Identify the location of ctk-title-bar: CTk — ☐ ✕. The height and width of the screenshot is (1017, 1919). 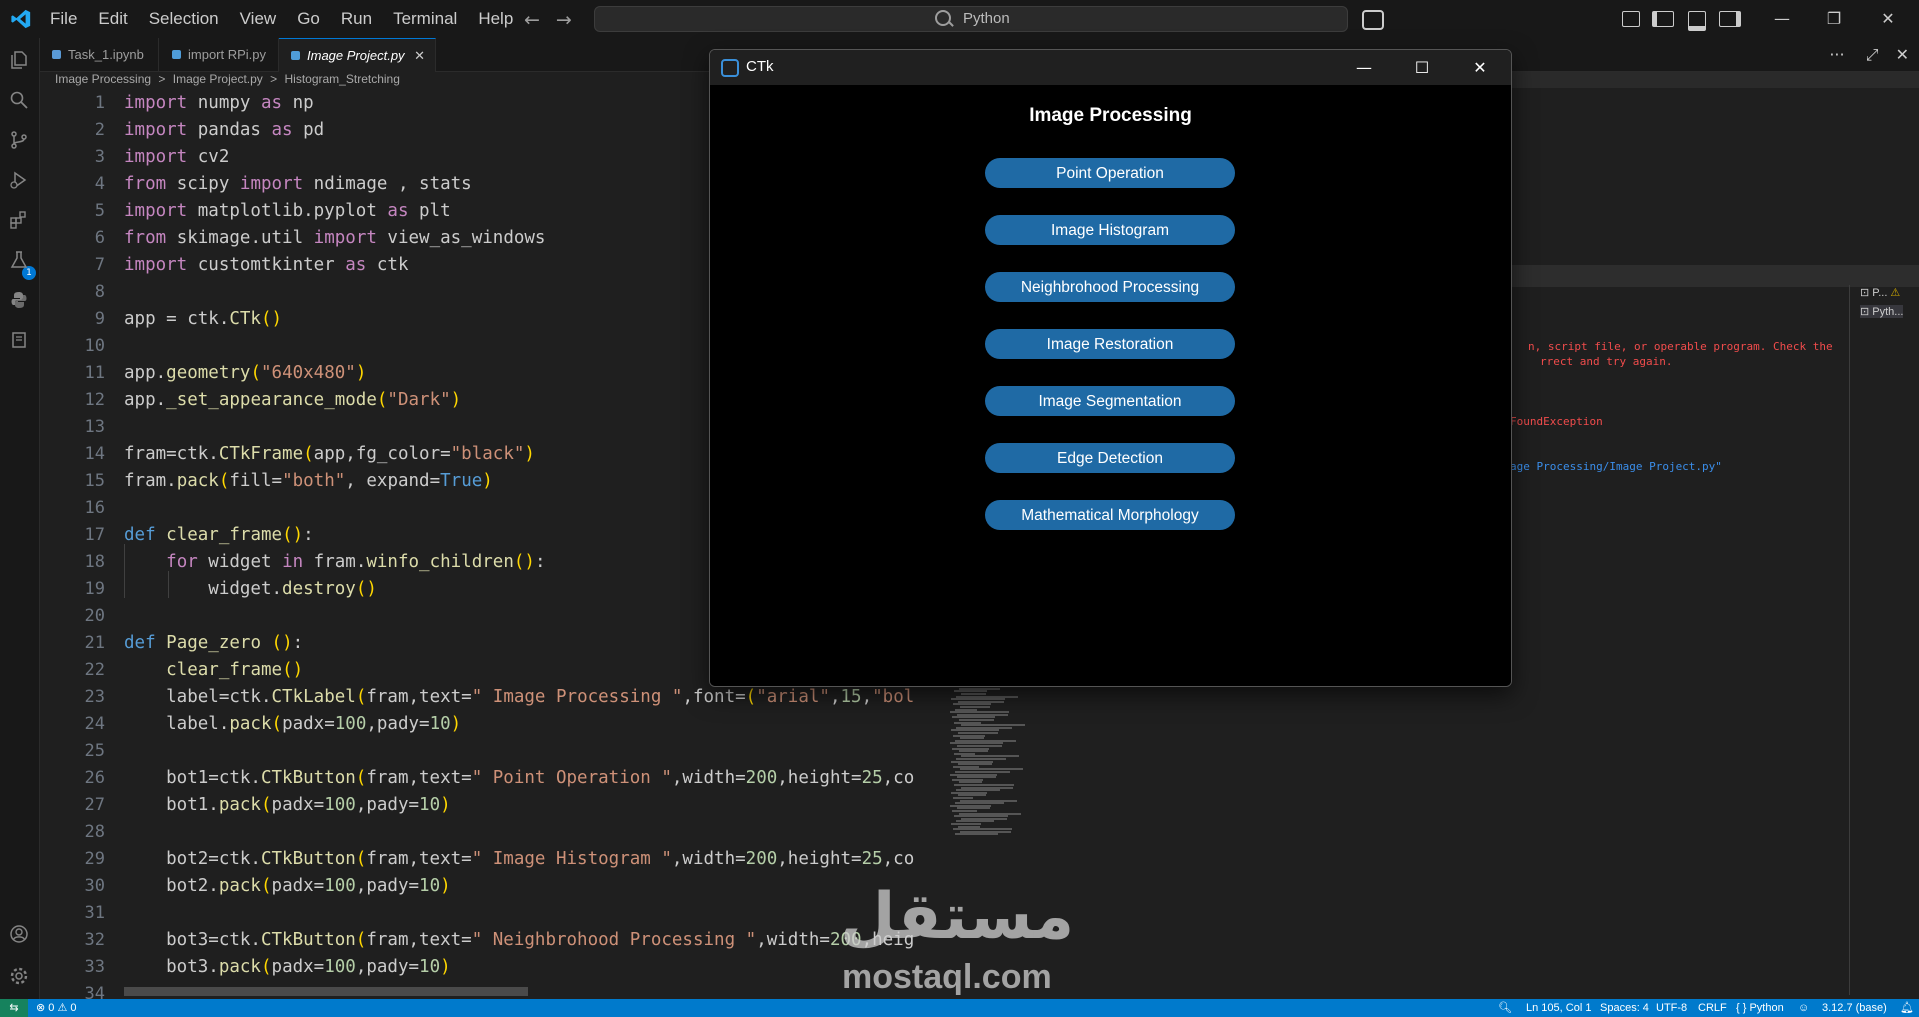
(1110, 67).